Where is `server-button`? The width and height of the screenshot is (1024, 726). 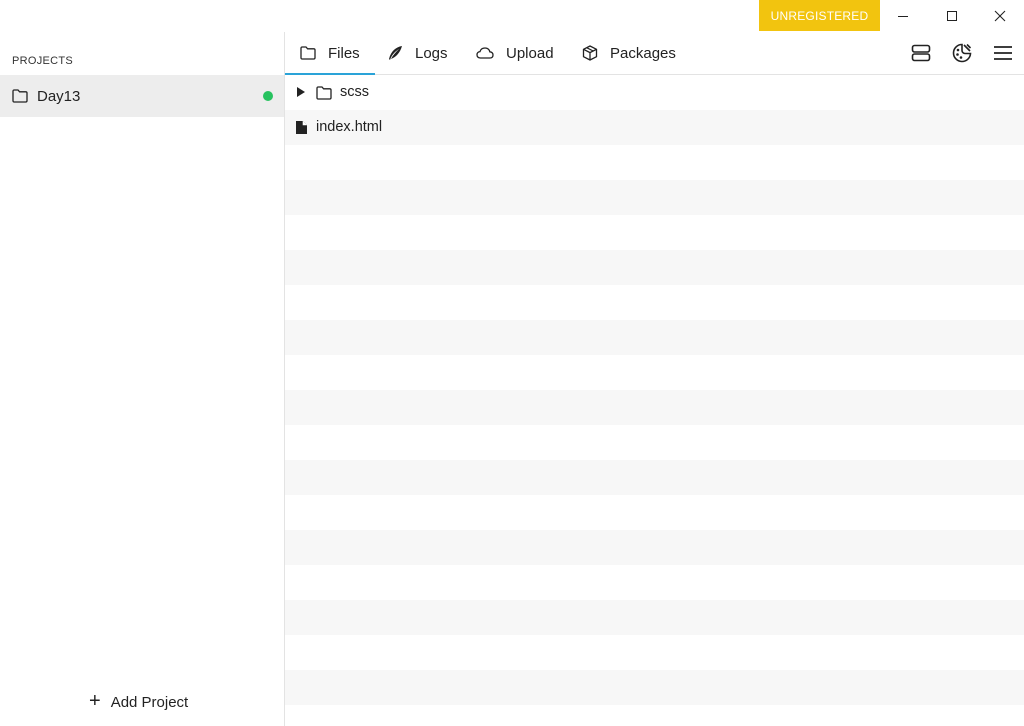 server-button is located at coordinates (921, 53).